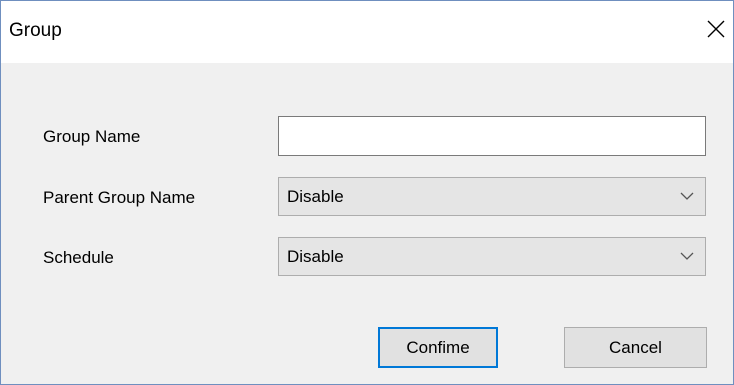 The image size is (734, 385). Describe the element at coordinates (635, 347) in the screenshot. I see `cancel-button: Cancel` at that location.